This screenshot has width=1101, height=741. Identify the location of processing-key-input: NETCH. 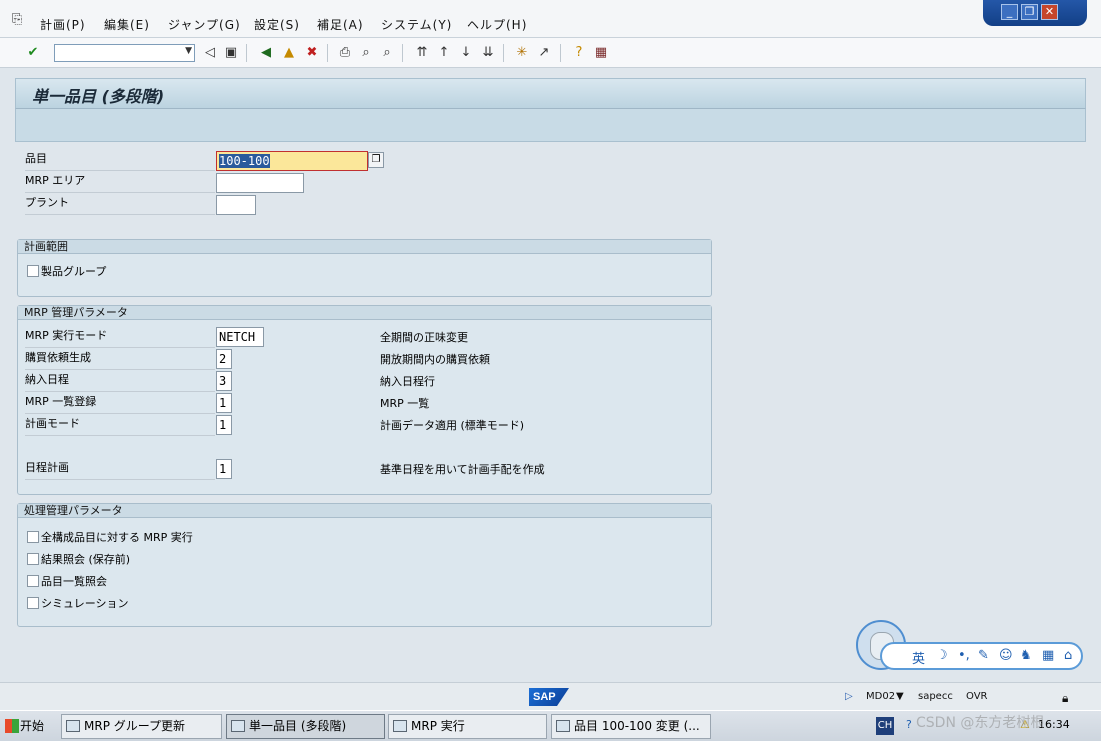
(240, 337).